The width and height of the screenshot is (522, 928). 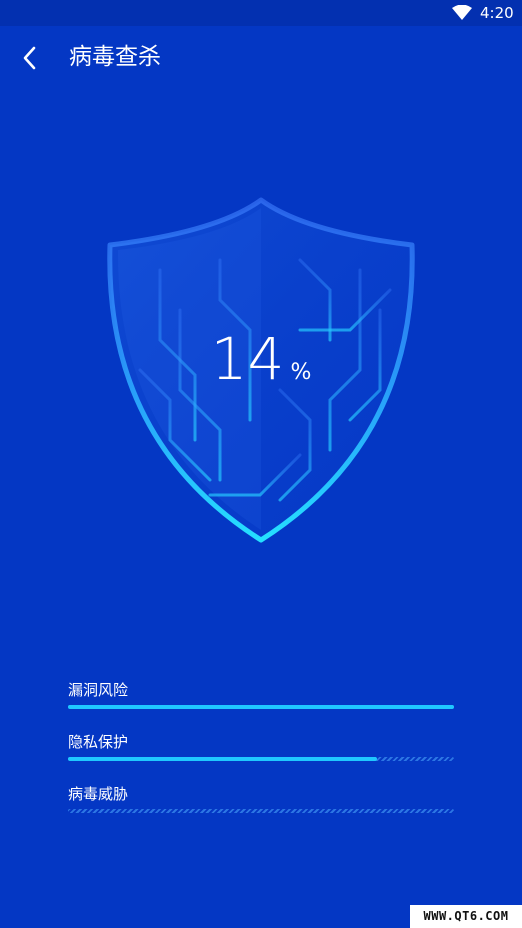 I want to click on scan-item-label: 隐私保护, so click(x=98, y=742).